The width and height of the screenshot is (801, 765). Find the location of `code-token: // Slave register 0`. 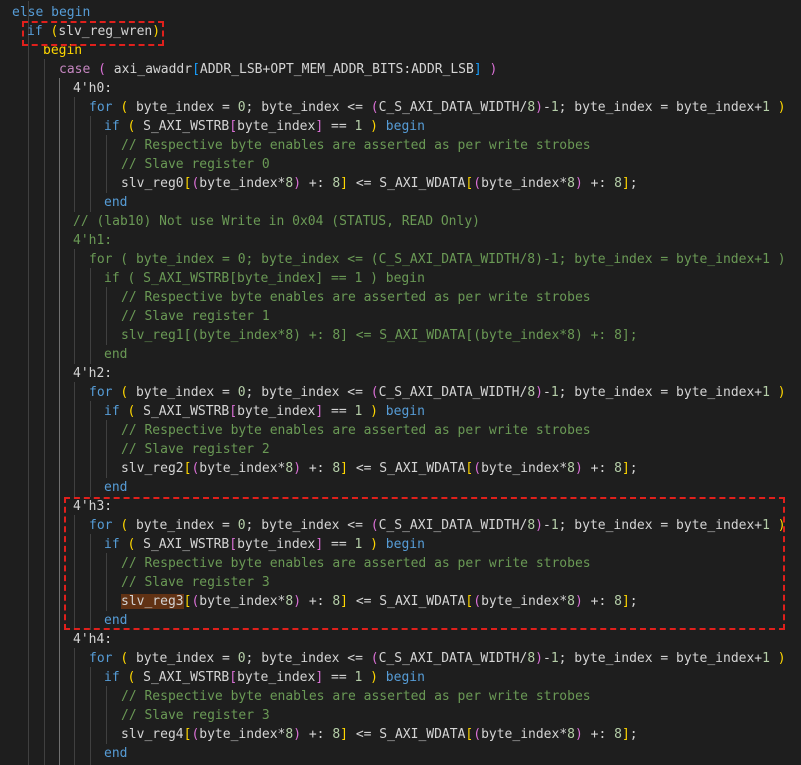

code-token: // Slave register 0 is located at coordinates (195, 164).